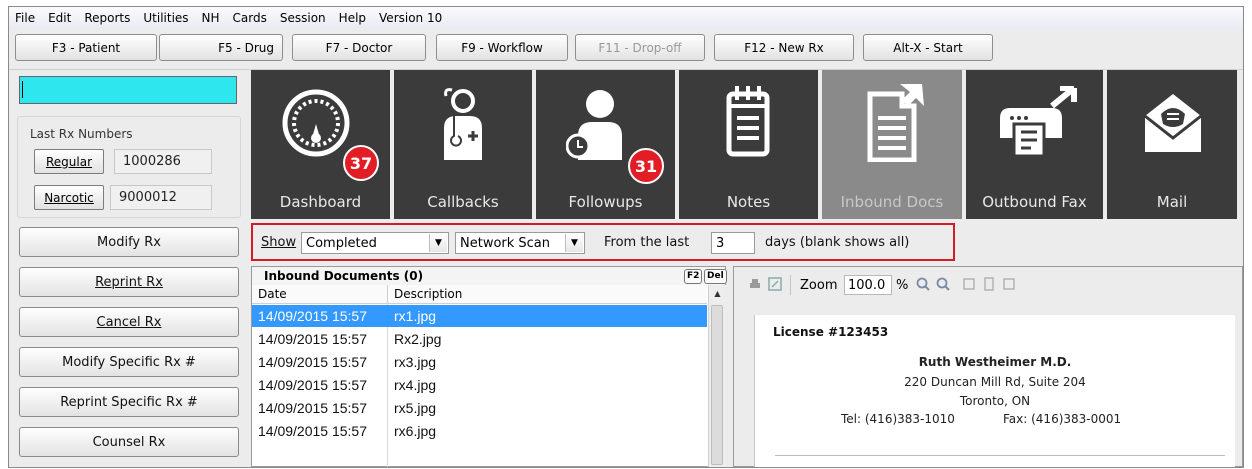 This screenshot has width=1252, height=469. What do you see at coordinates (463, 202) in the screenshot?
I see `tile-callbacks-label: Callbacks` at bounding box center [463, 202].